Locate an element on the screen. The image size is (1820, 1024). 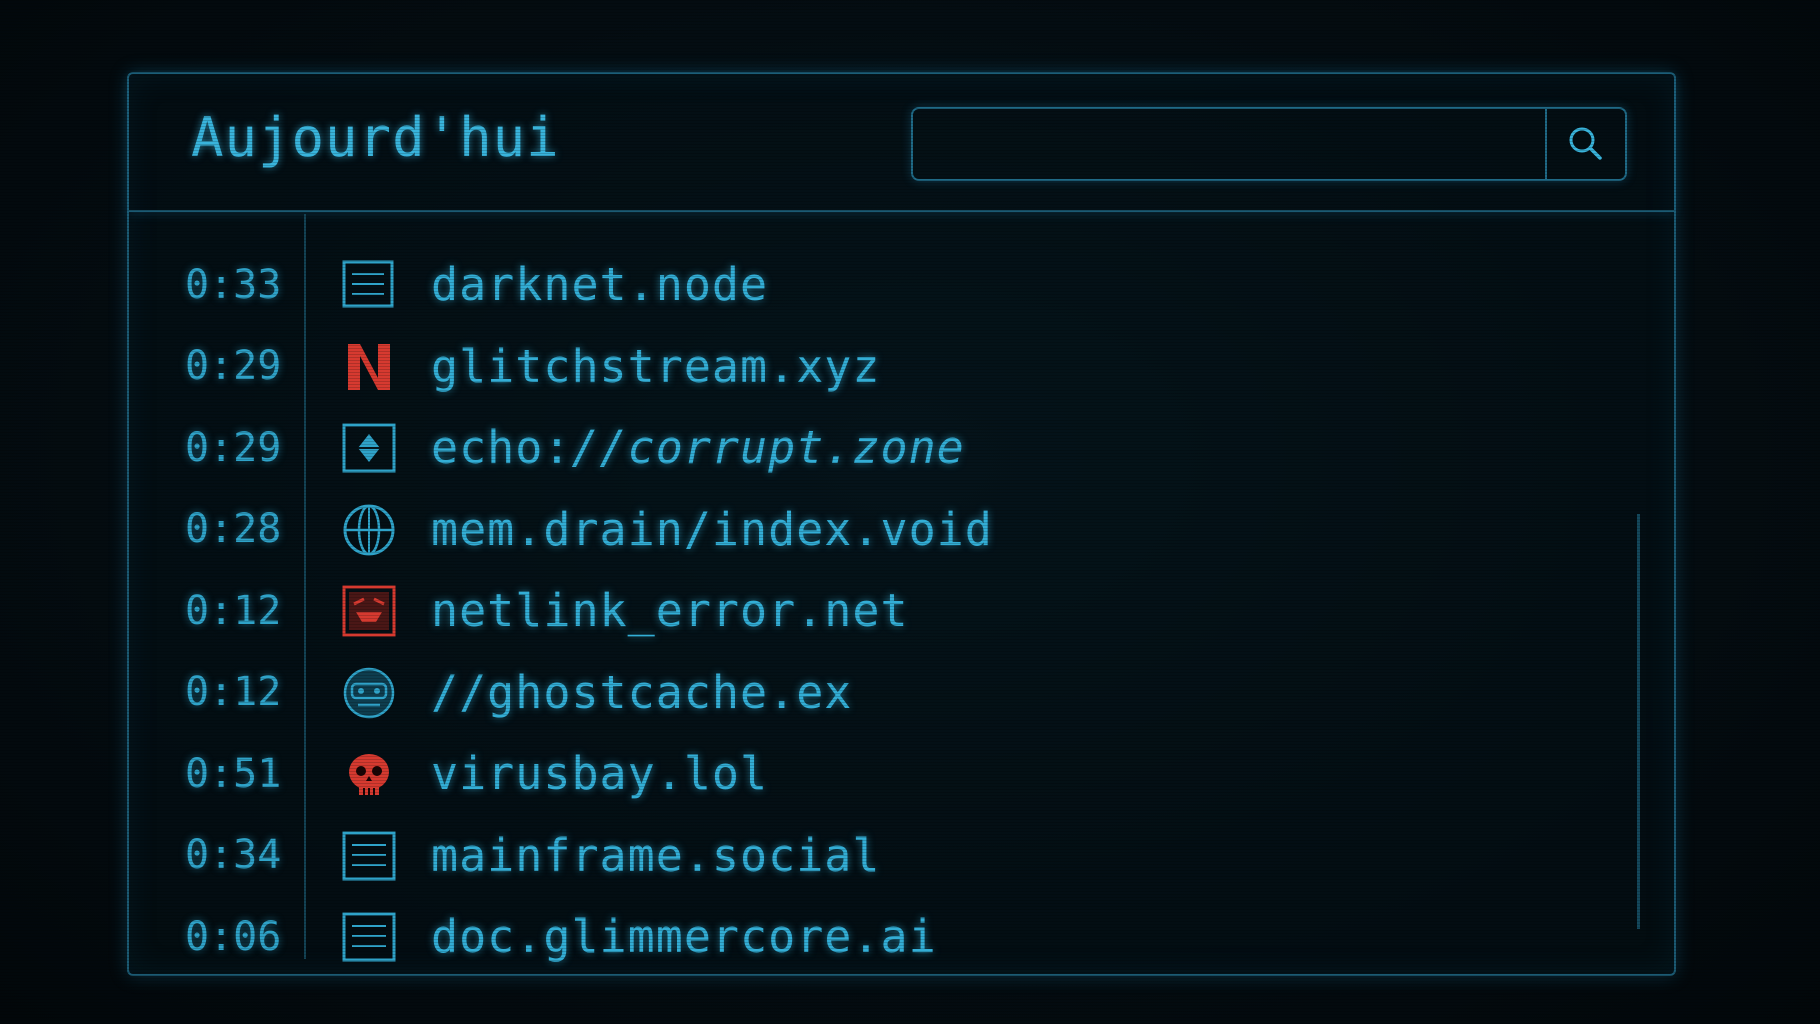
history-item: 0:06 doc.glimmercore.ai is located at coordinates (829, 937).